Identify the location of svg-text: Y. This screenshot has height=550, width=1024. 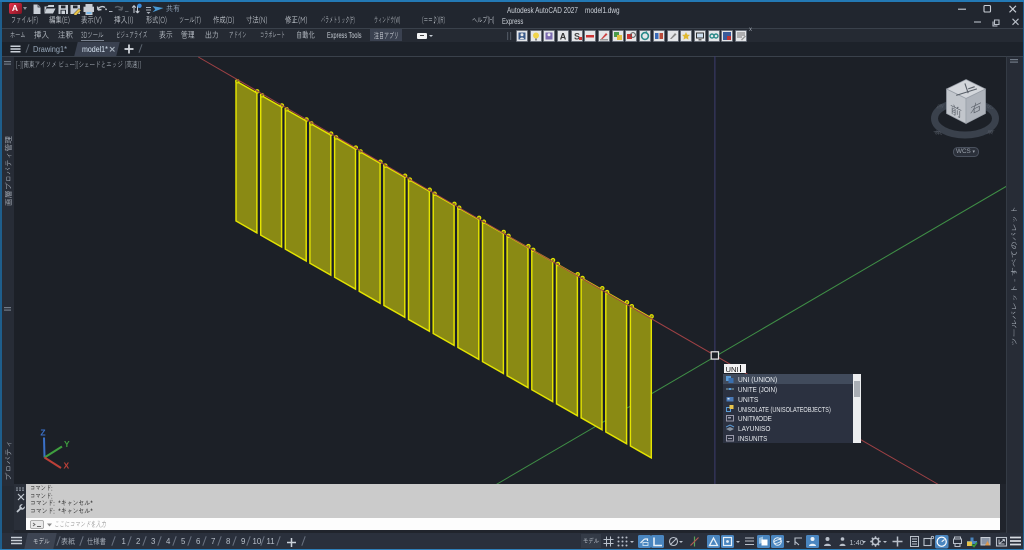
(67, 444).